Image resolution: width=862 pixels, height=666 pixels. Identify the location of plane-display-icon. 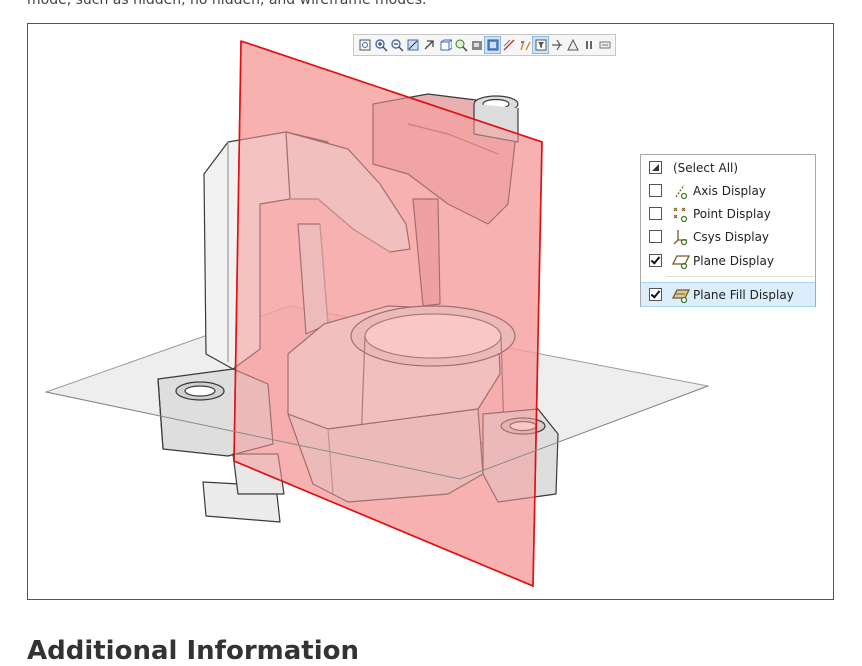
(681, 261).